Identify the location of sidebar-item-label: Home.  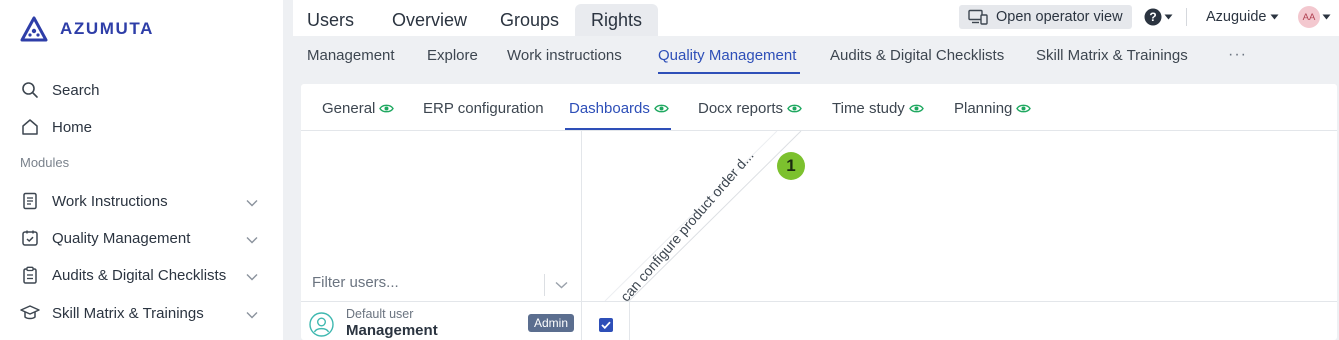
(72, 127).